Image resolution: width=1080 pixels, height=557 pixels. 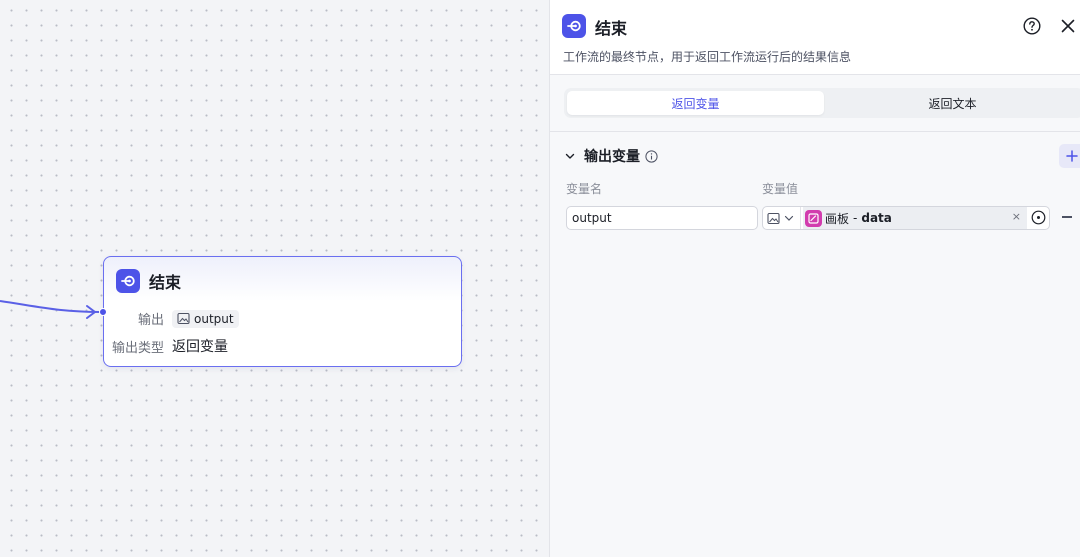 I want to click on node-output-chip: output, so click(x=205, y=318).